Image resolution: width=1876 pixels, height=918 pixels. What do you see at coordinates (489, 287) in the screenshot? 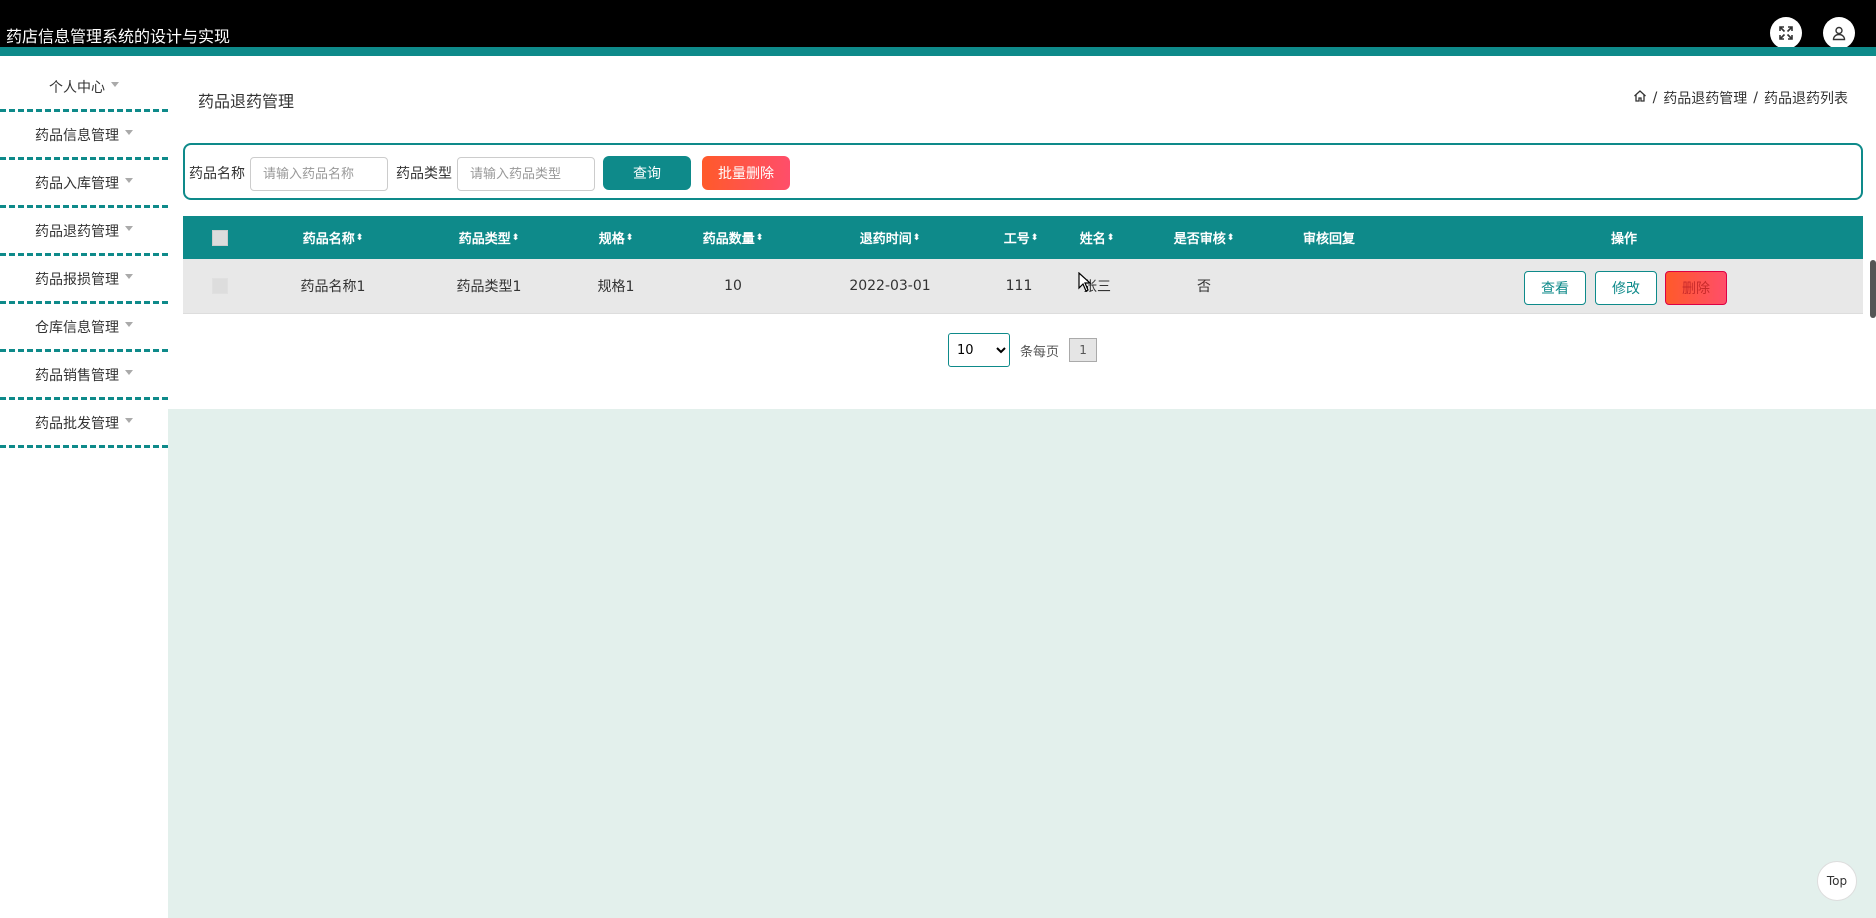
I see `cell-type: 药品类型1` at bounding box center [489, 287].